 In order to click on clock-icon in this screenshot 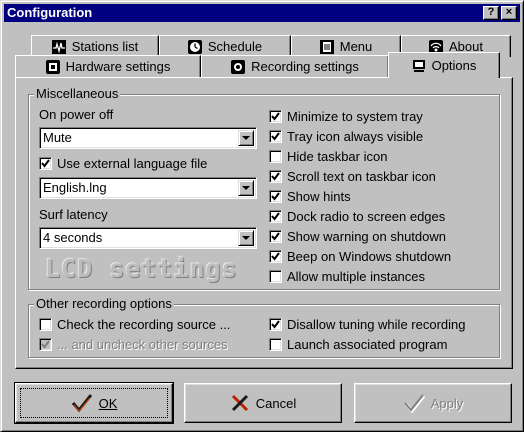, I will do `click(194, 46)`.